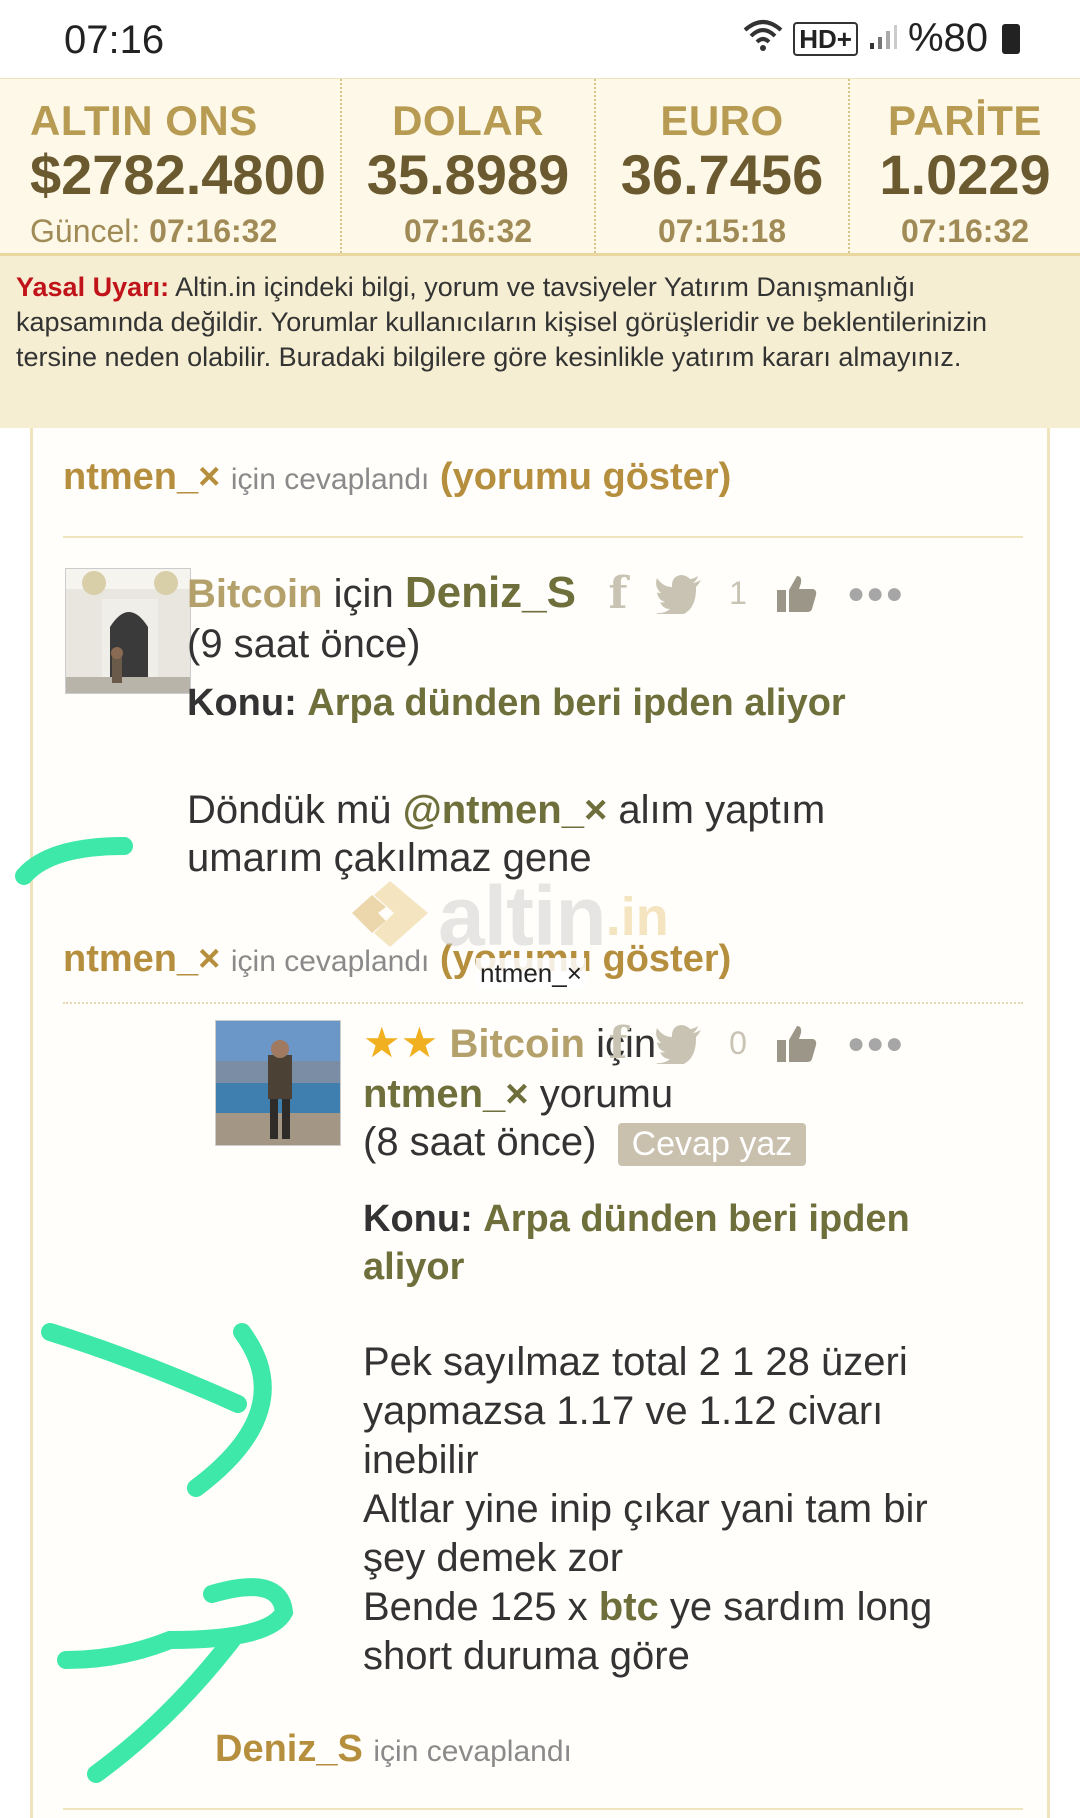 Image resolution: width=1080 pixels, height=1818 pixels. Describe the element at coordinates (363, 594) in the screenshot. I see `comment-for-text: için` at that location.